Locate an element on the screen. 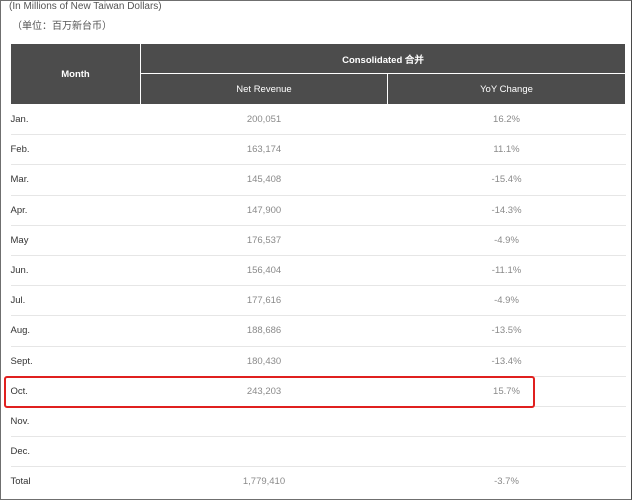 The image size is (632, 500). table-row-highlighted: Oct. 243,203 15.7% is located at coordinates (318, 391).